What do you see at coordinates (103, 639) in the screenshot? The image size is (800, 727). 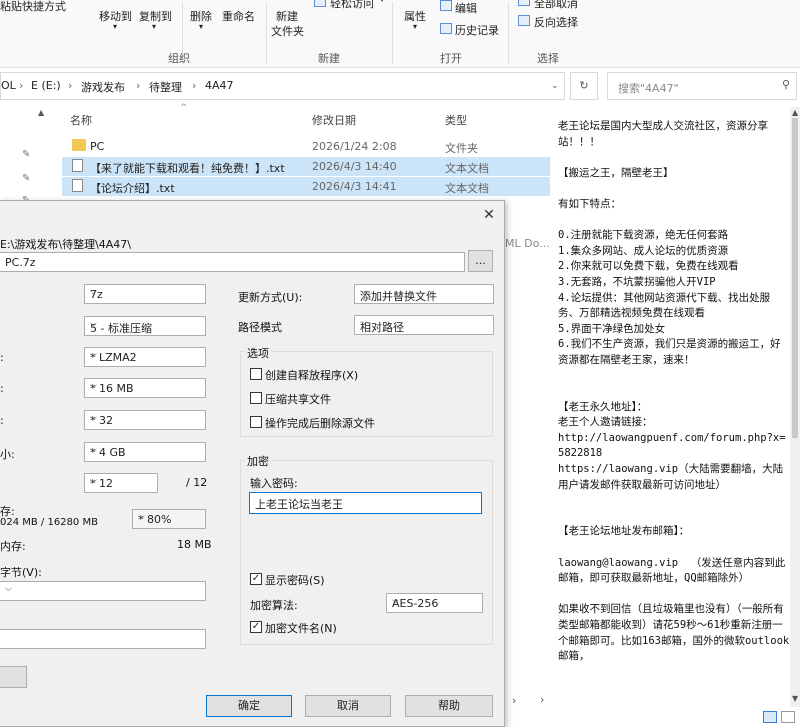 I see `parameters-input` at bounding box center [103, 639].